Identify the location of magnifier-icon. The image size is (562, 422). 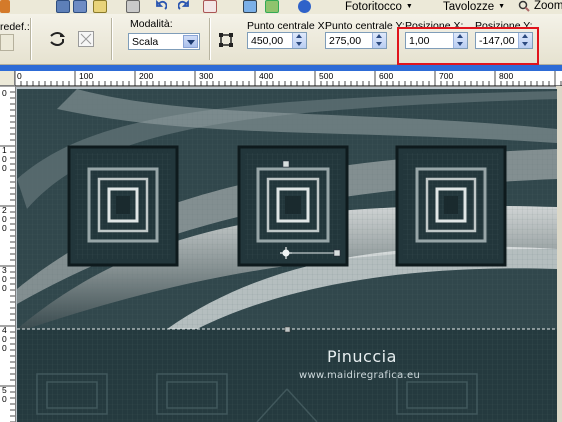
(524, 6).